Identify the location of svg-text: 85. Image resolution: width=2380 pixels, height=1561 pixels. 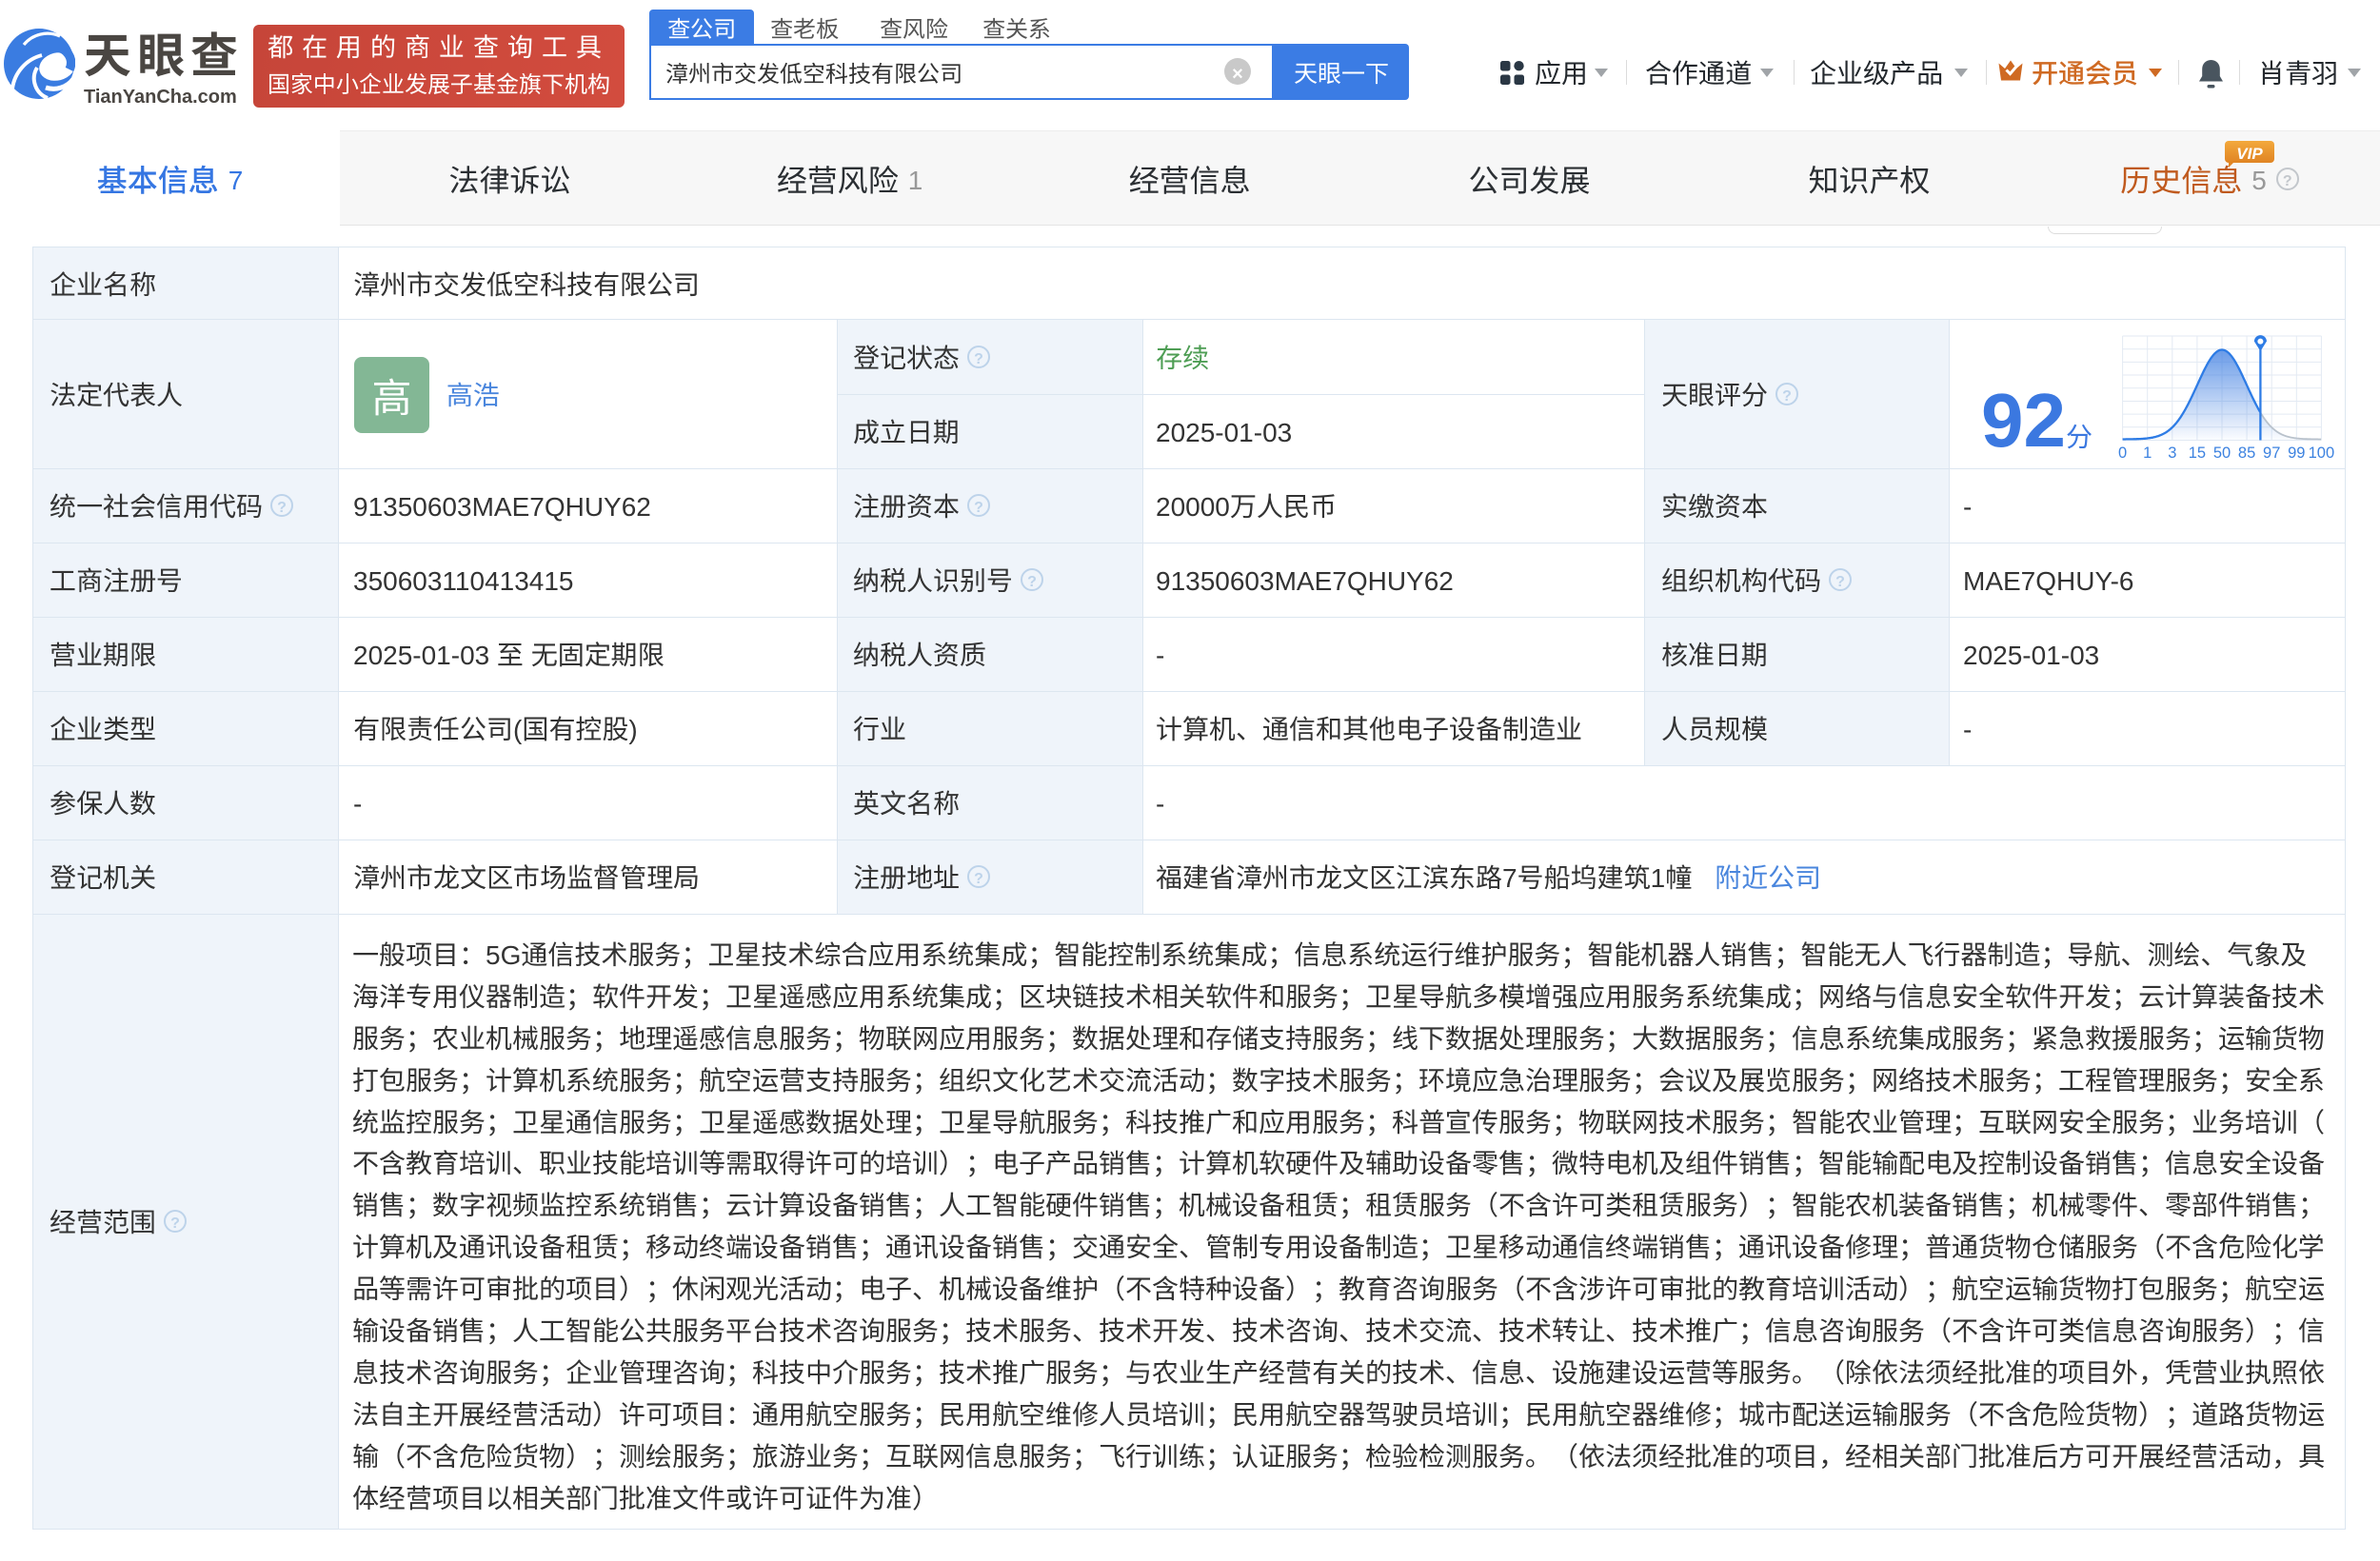
(2246, 453).